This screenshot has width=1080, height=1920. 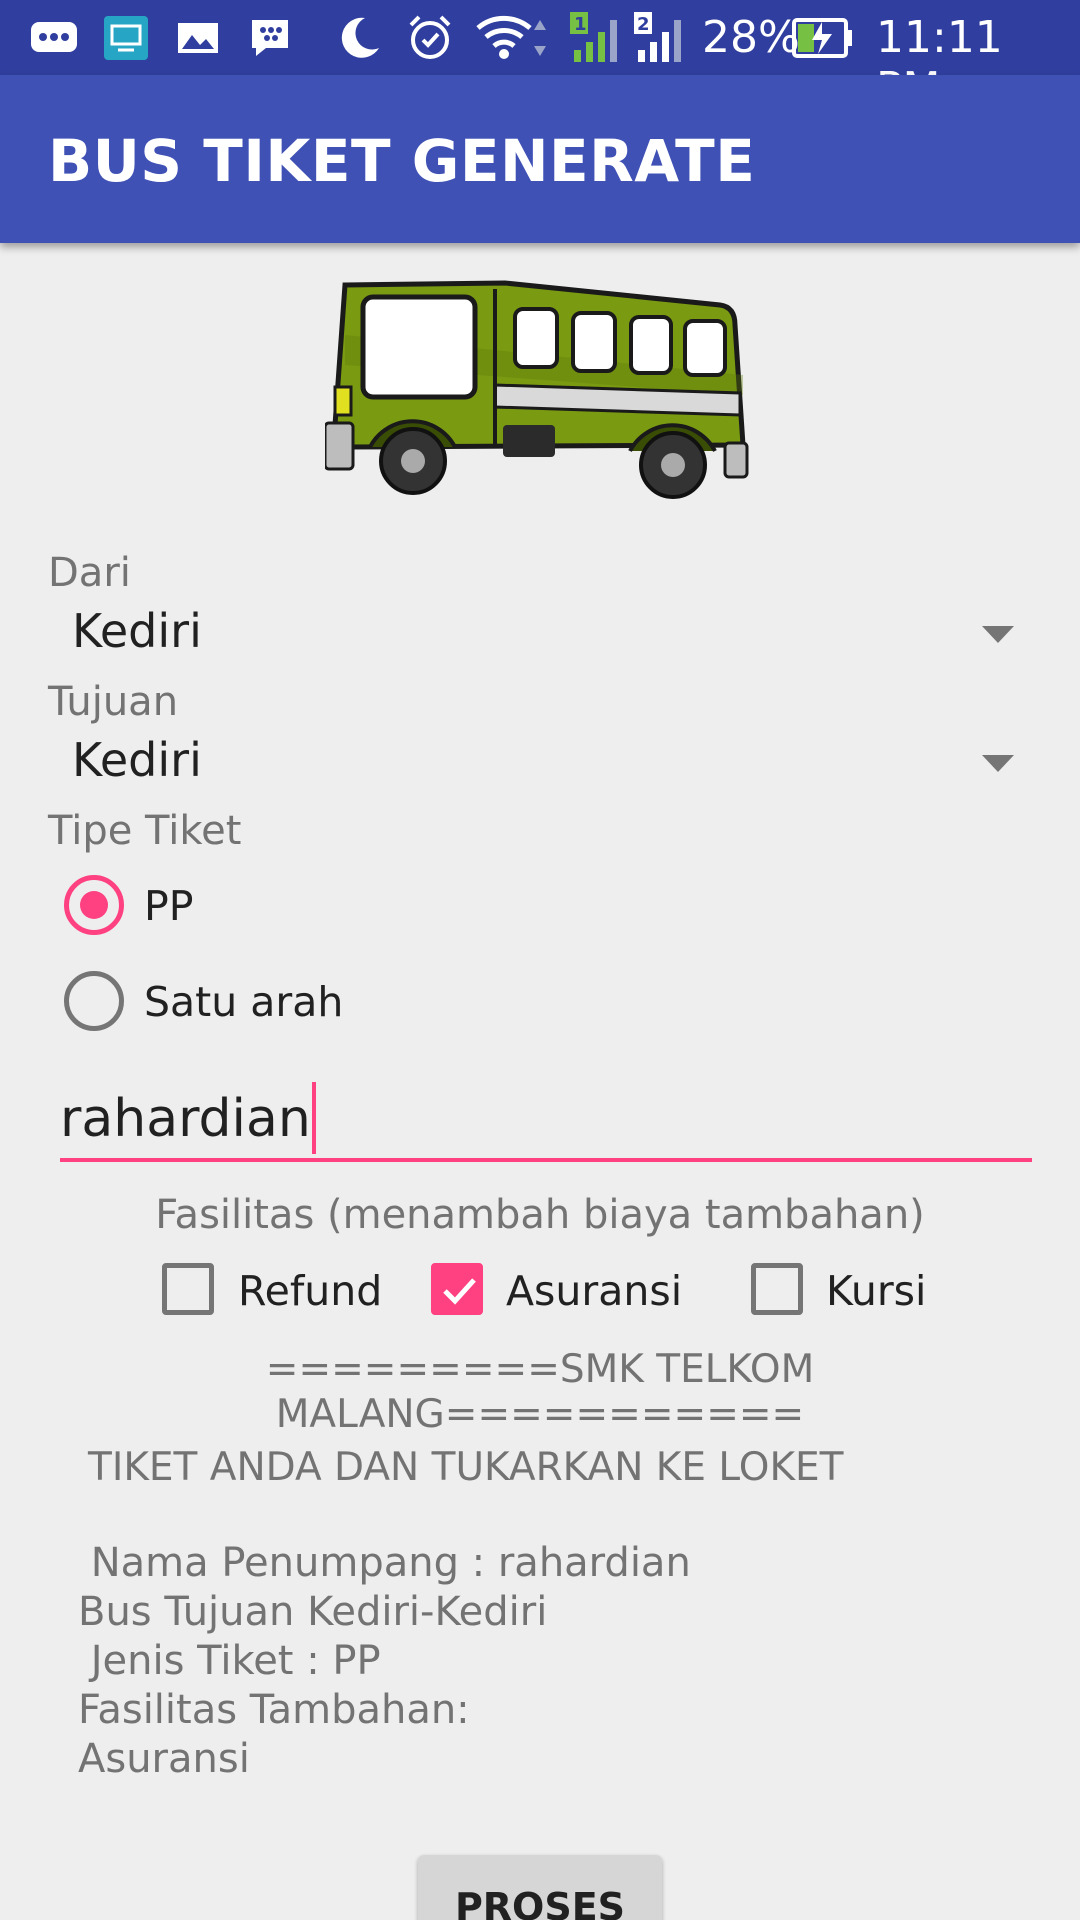 I want to click on svg-text: 1, so click(x=580, y=24).